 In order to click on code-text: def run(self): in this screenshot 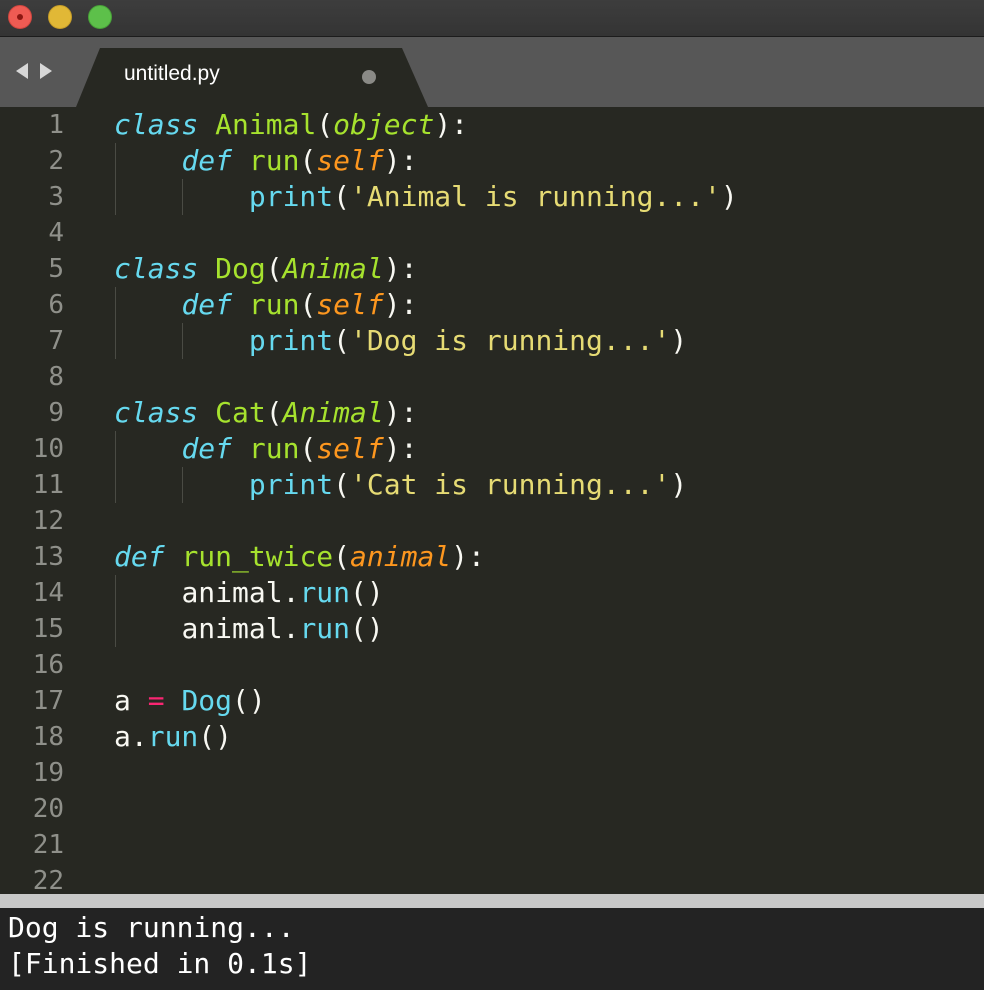, I will do `click(265, 449)`.